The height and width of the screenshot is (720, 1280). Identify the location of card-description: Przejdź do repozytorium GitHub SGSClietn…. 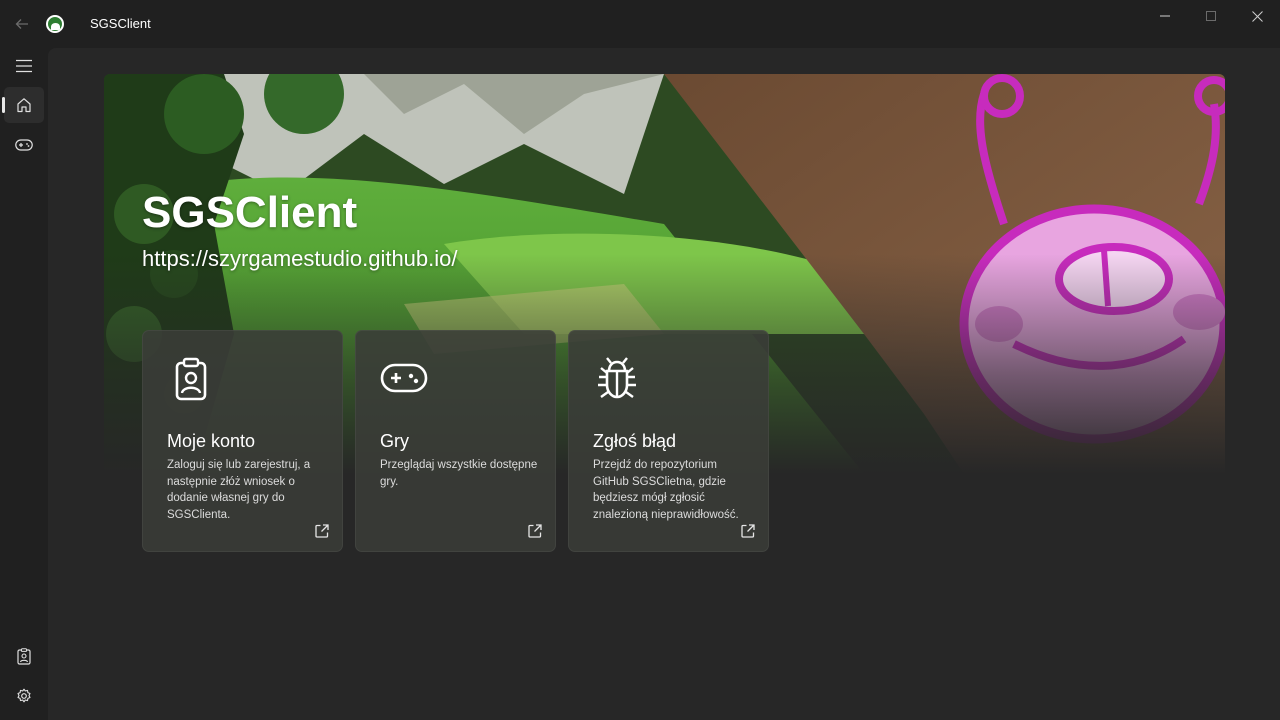
(666, 490).